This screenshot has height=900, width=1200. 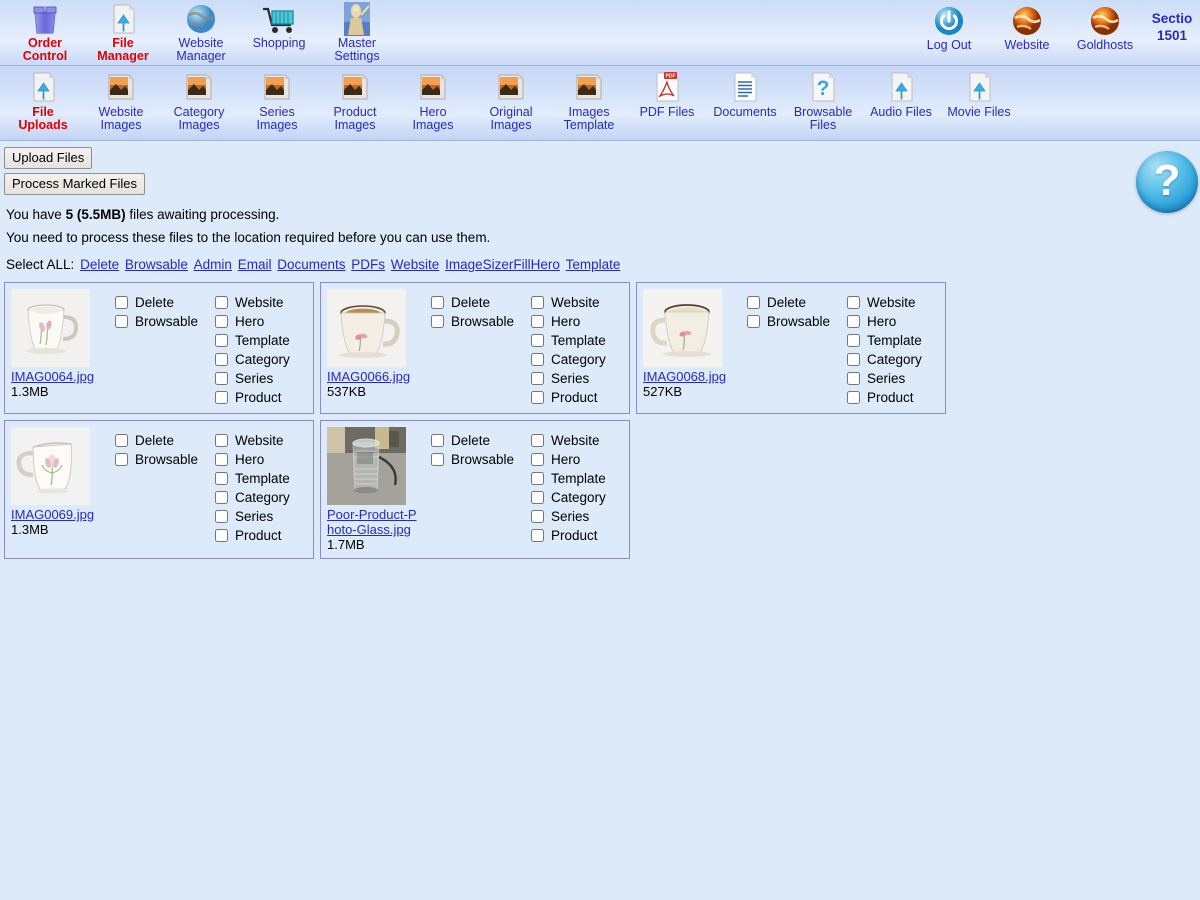 What do you see at coordinates (201, 31) in the screenshot?
I see `topnav-item-website-manager: Website Manager` at bounding box center [201, 31].